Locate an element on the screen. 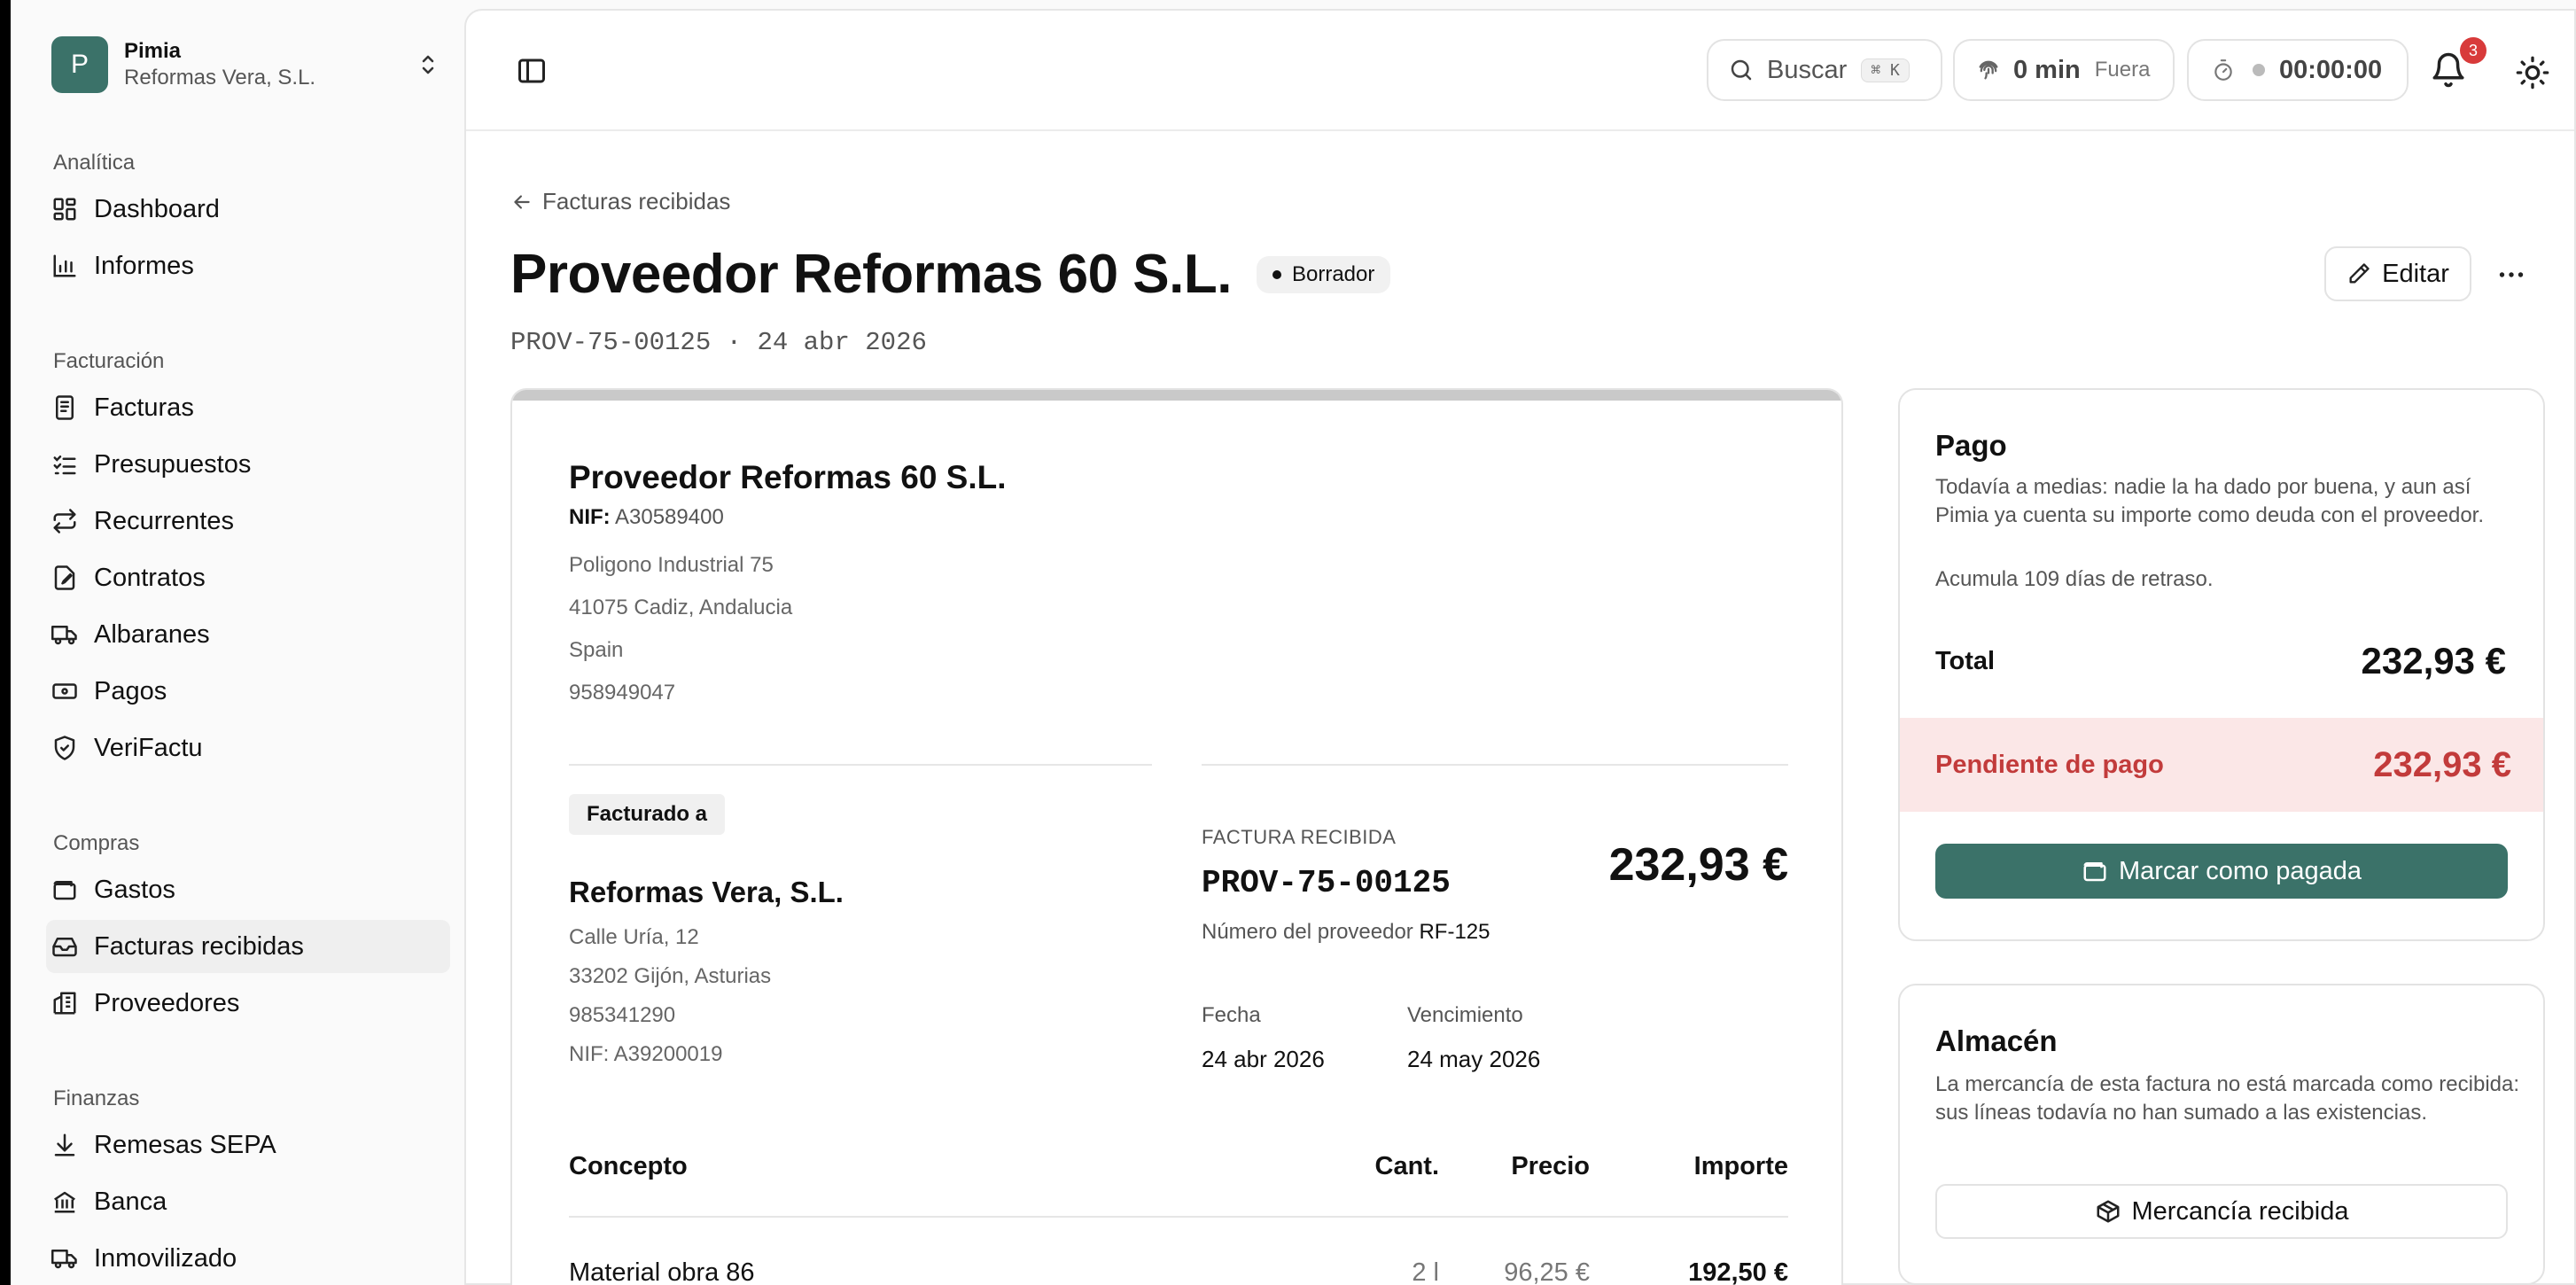  time-tracking-button: 0 min Fuera is located at coordinates (2064, 70).